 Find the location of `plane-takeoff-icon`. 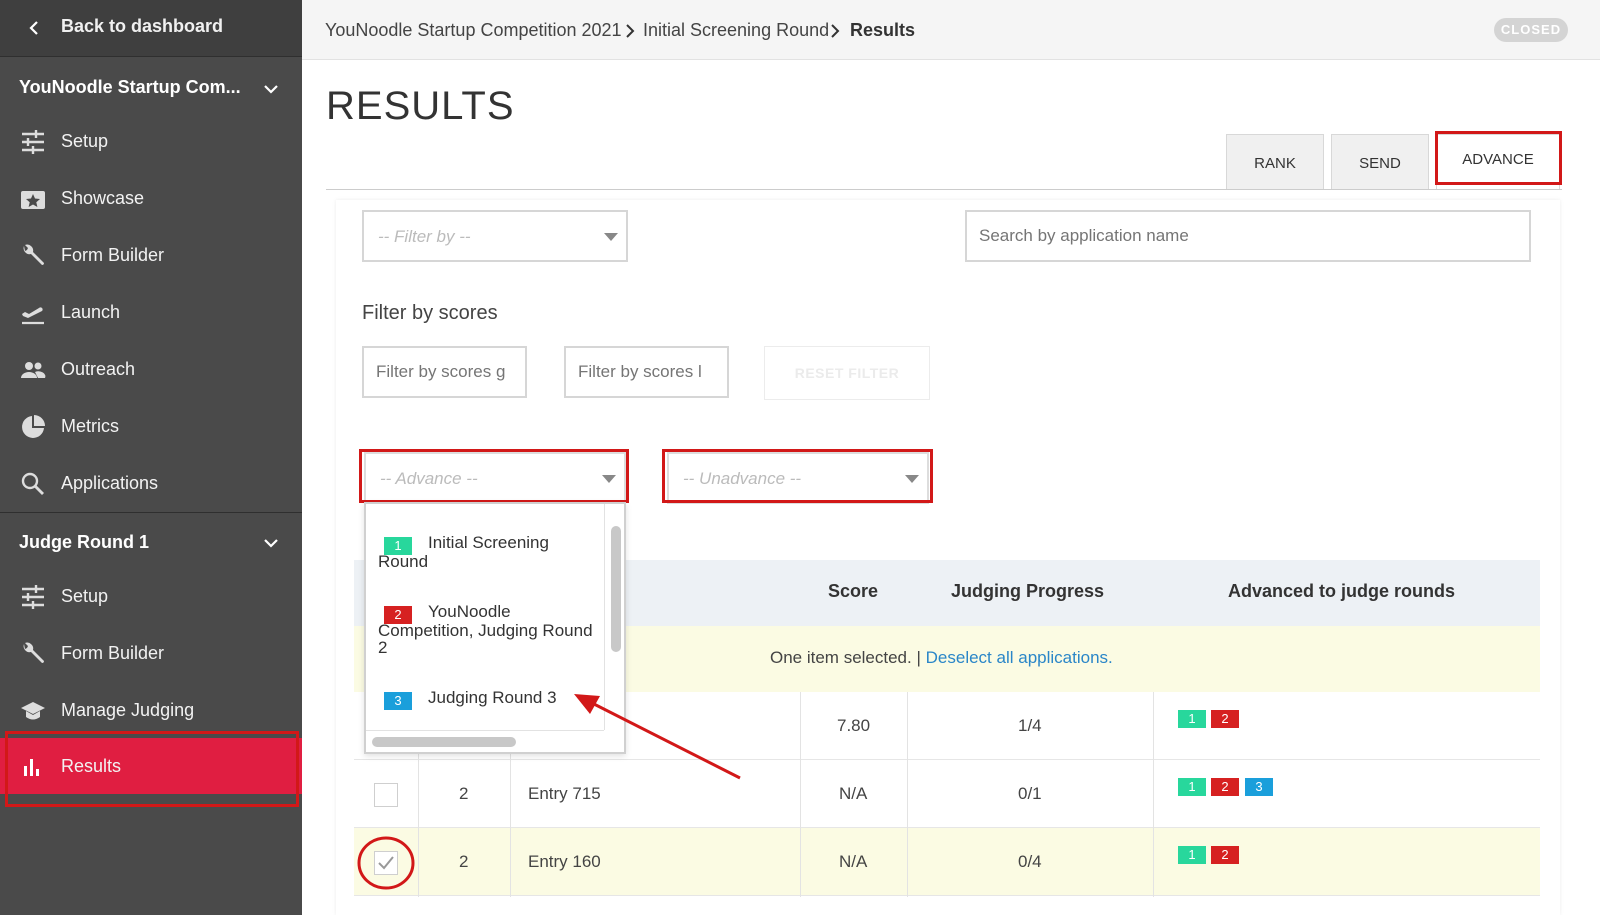

plane-takeoff-icon is located at coordinates (33, 313).